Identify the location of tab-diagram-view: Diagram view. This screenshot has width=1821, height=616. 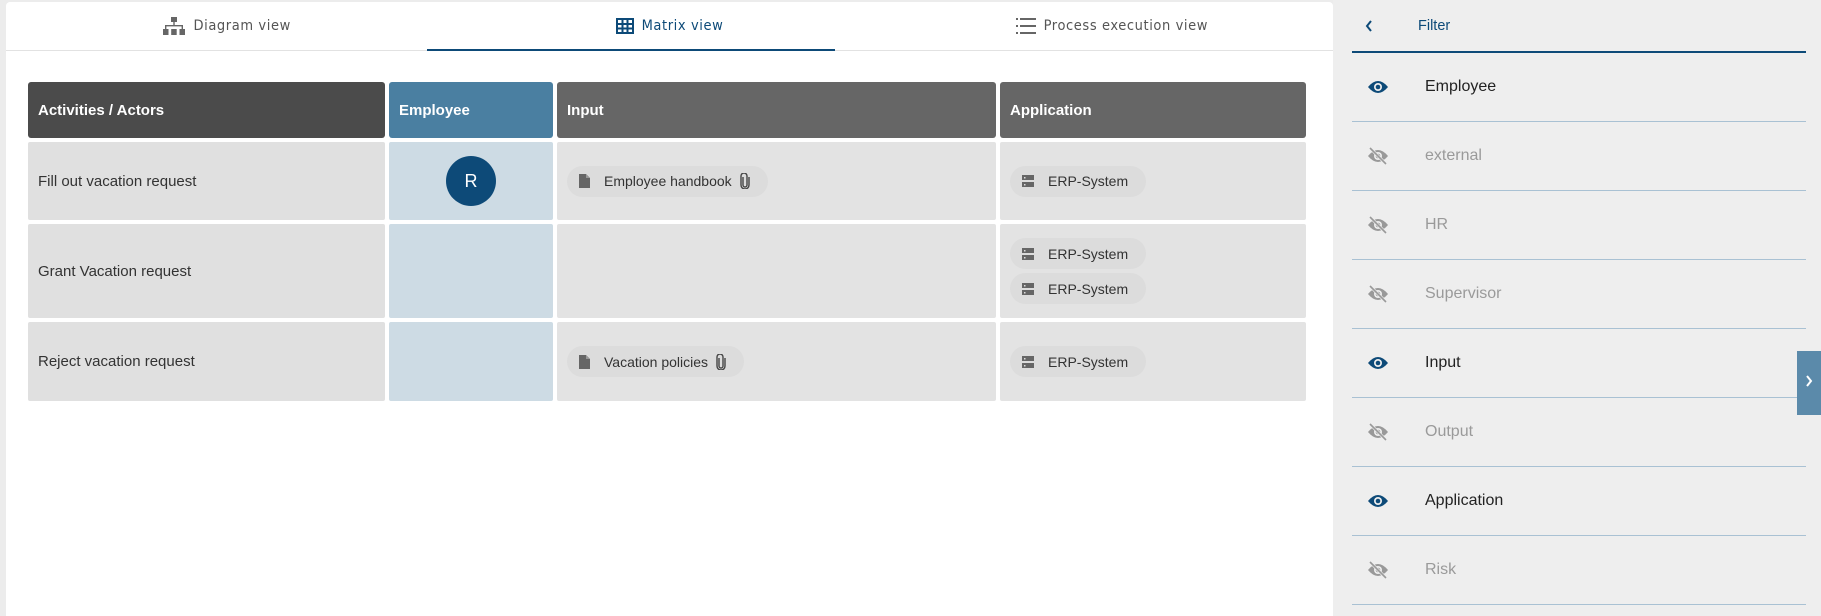
(227, 26).